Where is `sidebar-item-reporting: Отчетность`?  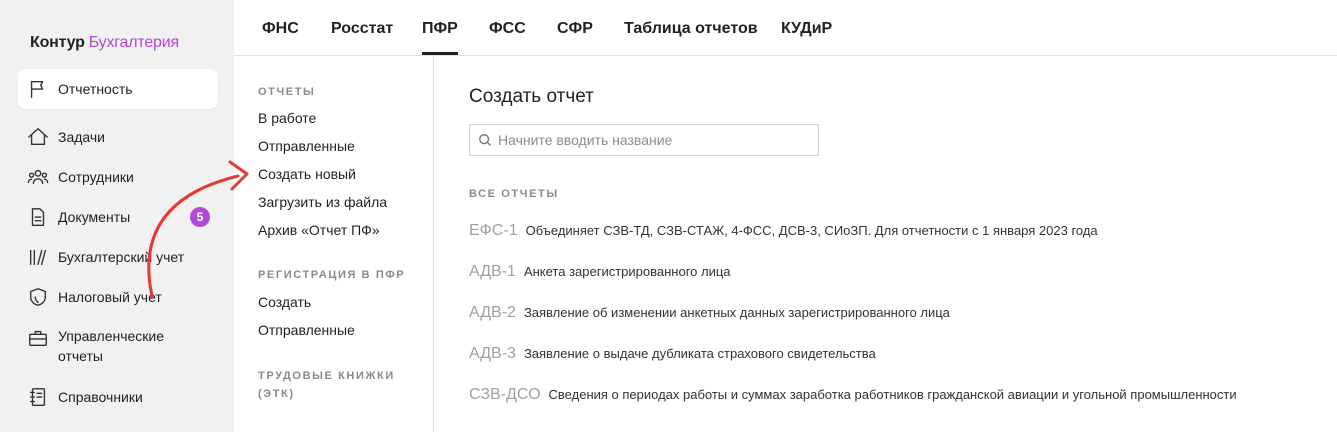
sidebar-item-reporting: Отчетность is located at coordinates (118, 89).